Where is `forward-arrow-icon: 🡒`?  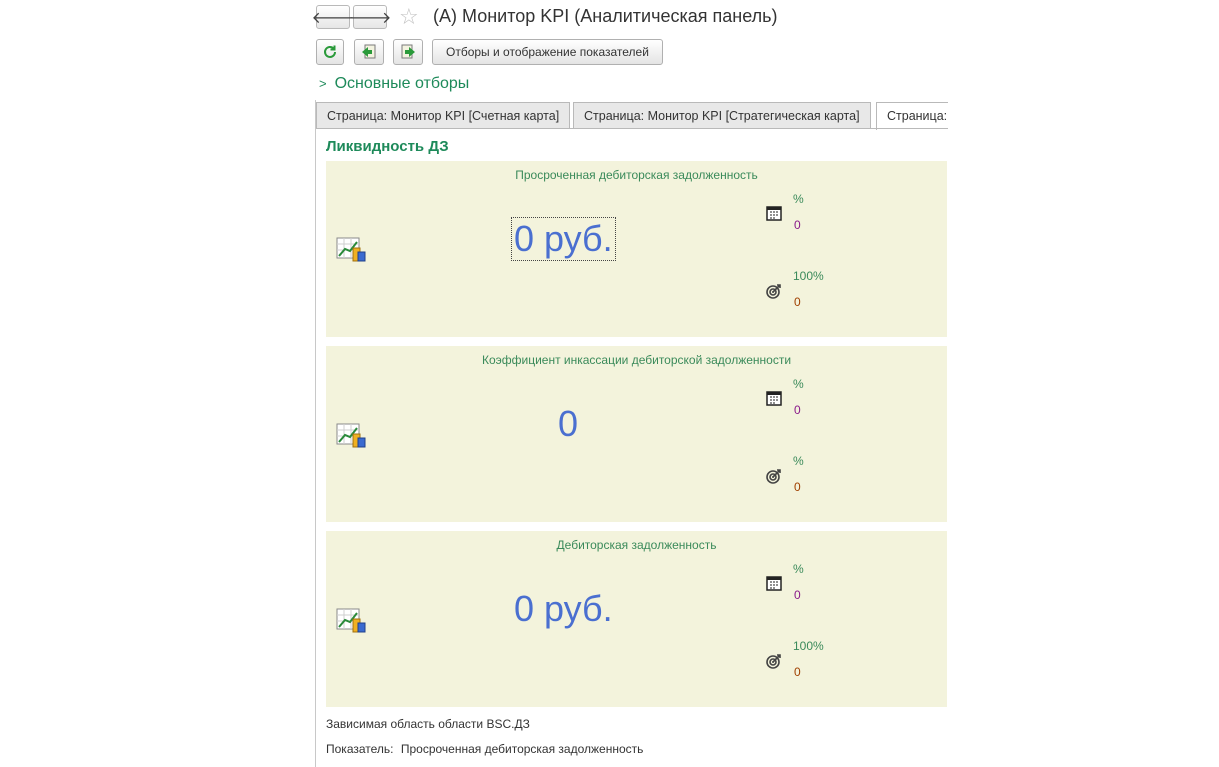
forward-arrow-icon: 🡒 is located at coordinates (370, 18).